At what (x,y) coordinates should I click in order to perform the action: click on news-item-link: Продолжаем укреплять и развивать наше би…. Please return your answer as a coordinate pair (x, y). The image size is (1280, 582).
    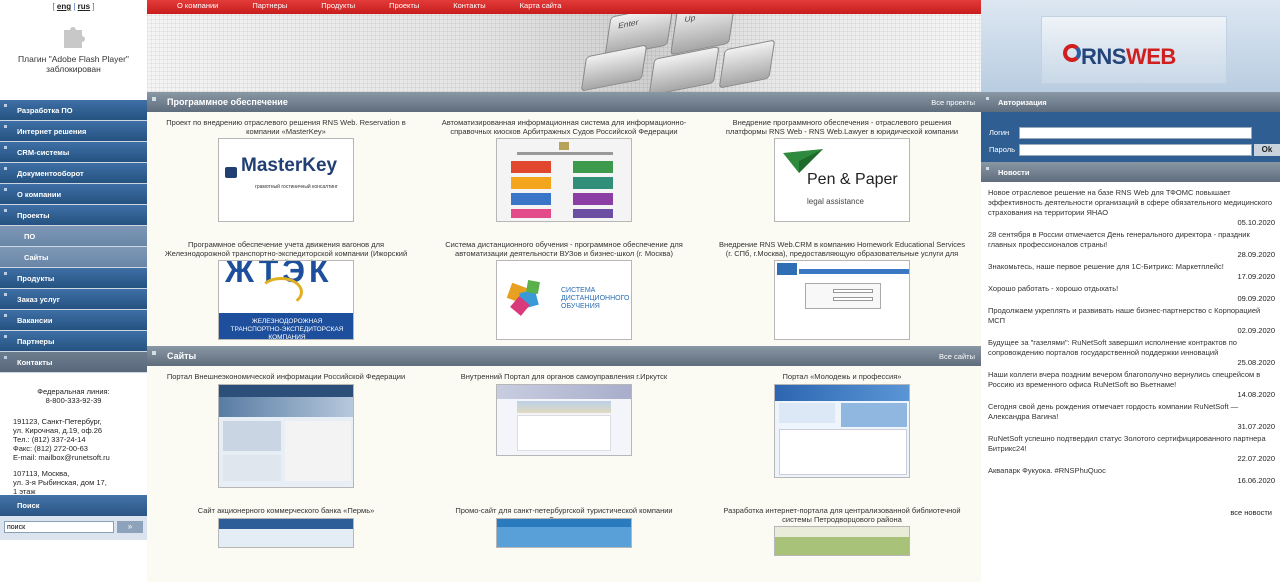
    Looking at the image, I should click on (1131, 316).